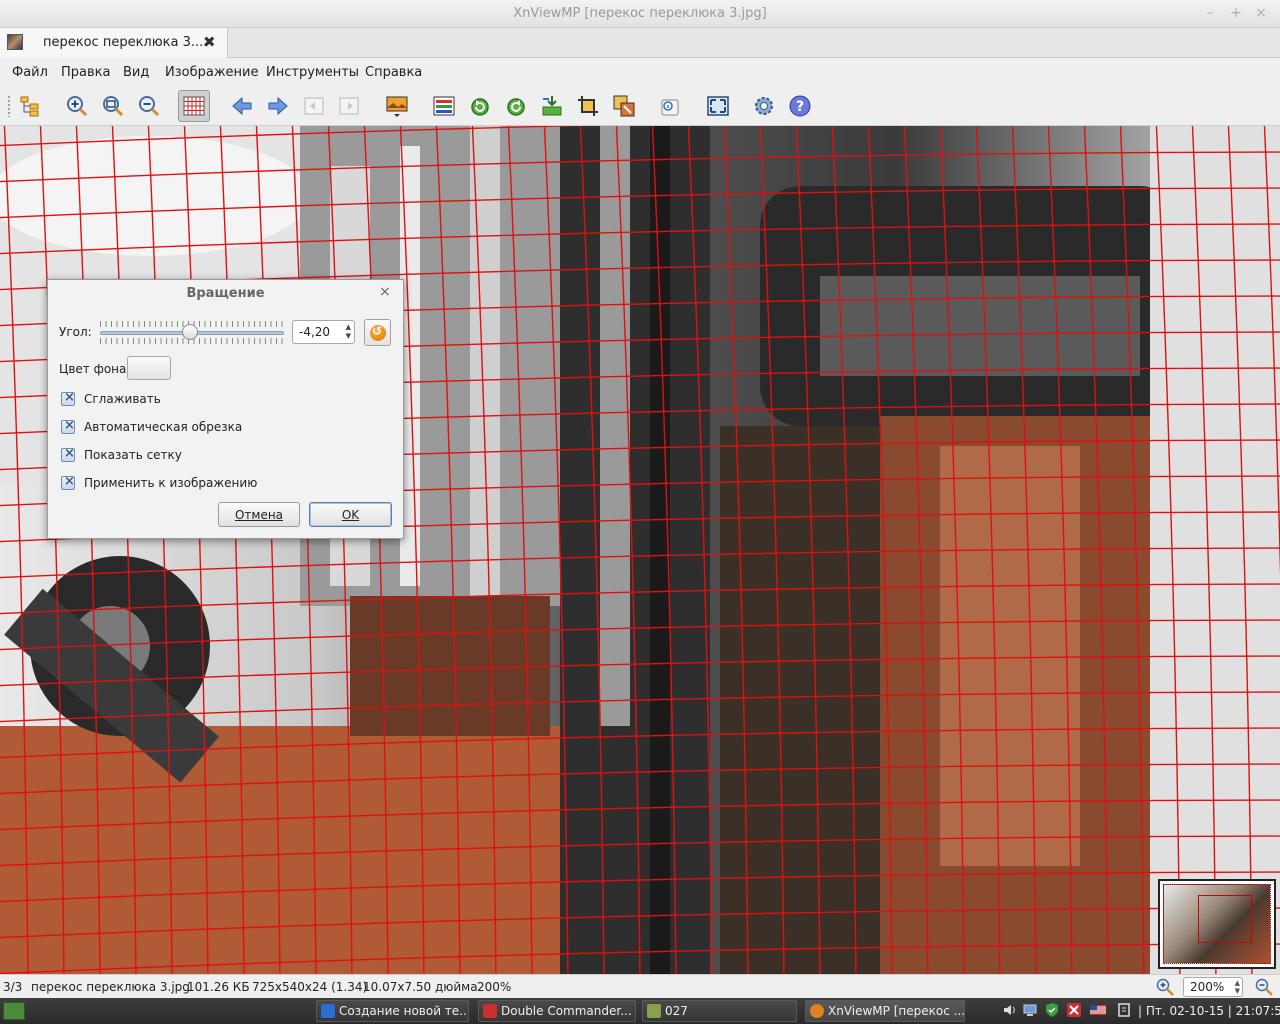 This screenshot has height=1024, width=1280. What do you see at coordinates (490, 1011) in the screenshot?
I see `double-commander-icon` at bounding box center [490, 1011].